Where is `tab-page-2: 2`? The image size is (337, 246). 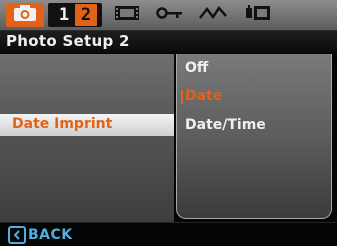 tab-page-2: 2 is located at coordinates (86, 15).